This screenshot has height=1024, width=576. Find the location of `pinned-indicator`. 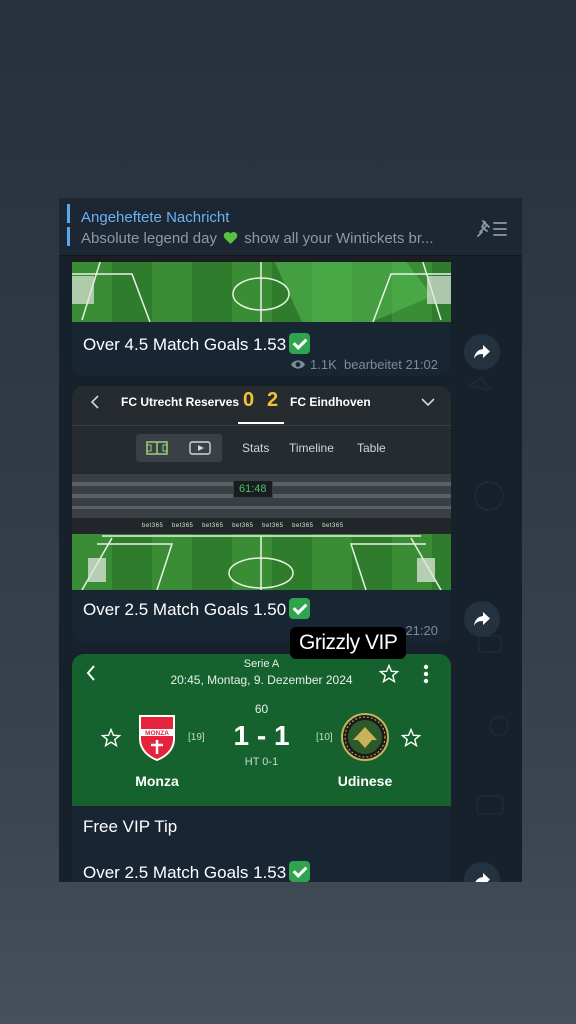

pinned-indicator is located at coordinates (68, 225).